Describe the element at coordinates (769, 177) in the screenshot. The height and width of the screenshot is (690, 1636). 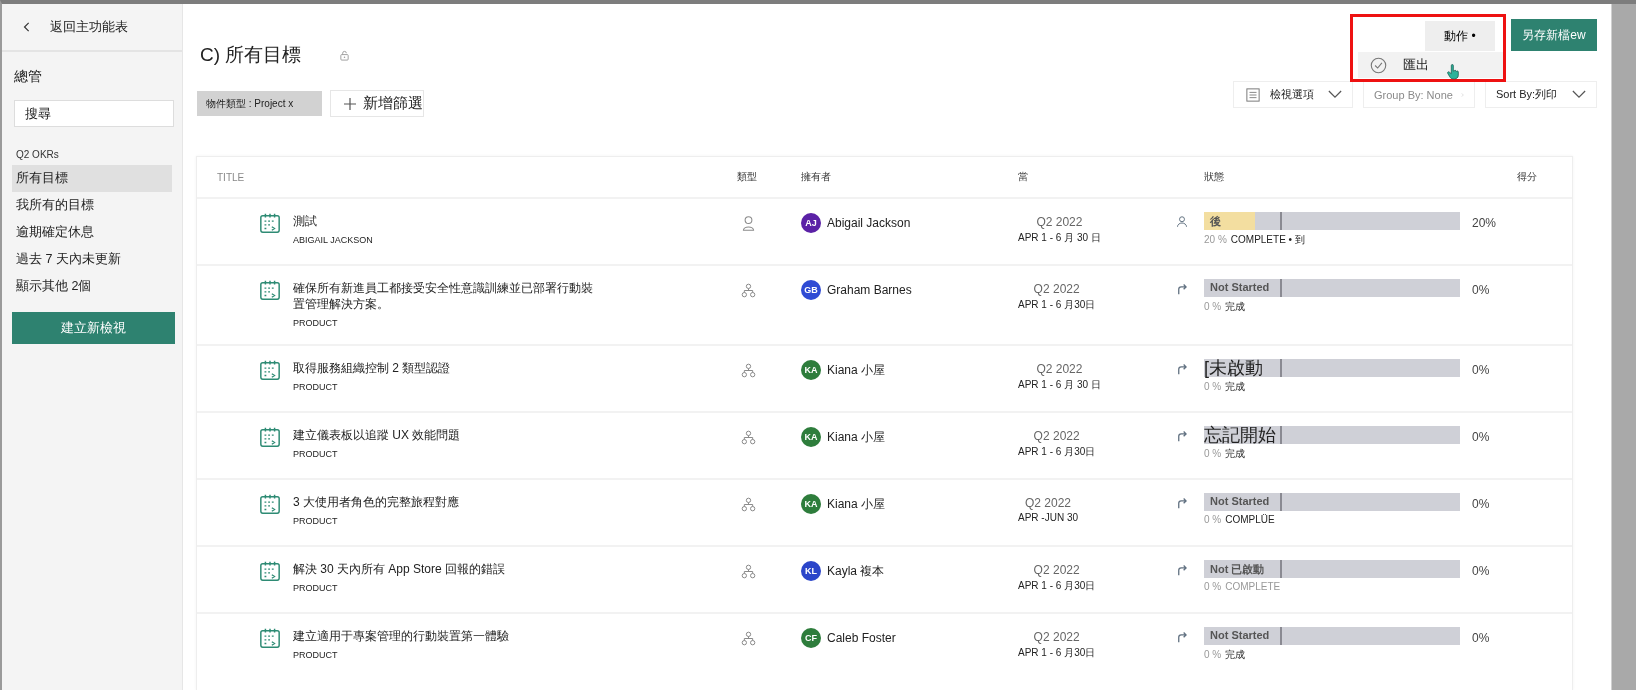
I see `column-header: 類型` at that location.